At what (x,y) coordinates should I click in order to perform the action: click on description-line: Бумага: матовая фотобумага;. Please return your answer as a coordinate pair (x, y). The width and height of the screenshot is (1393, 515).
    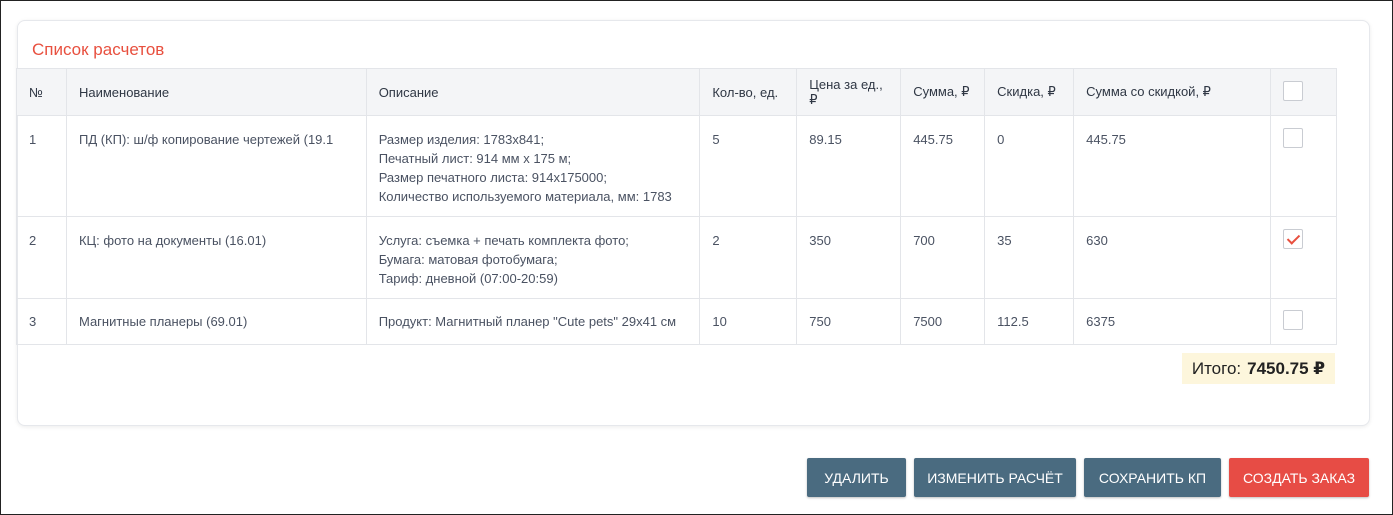
    Looking at the image, I should click on (468, 259).